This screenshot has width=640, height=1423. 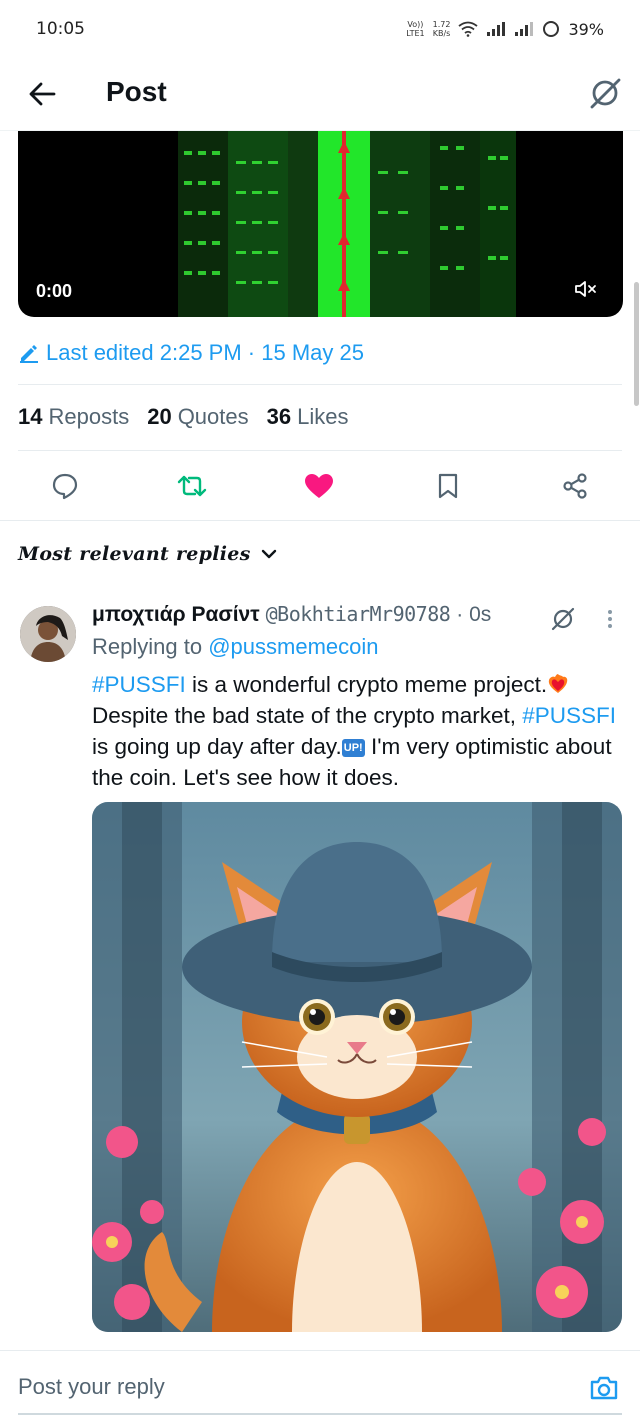 I want to click on status-bar: 10:05 Vo)) LTE1 1.72 KB/s 39%, so click(x=320, y=30).